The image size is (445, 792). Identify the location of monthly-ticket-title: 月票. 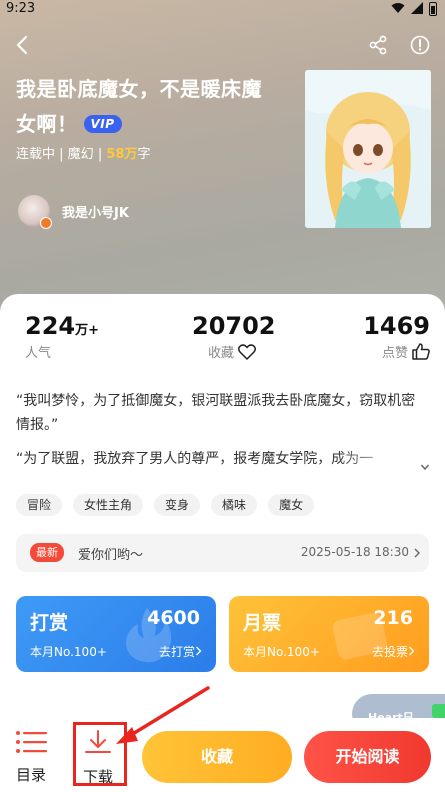
(262, 623).